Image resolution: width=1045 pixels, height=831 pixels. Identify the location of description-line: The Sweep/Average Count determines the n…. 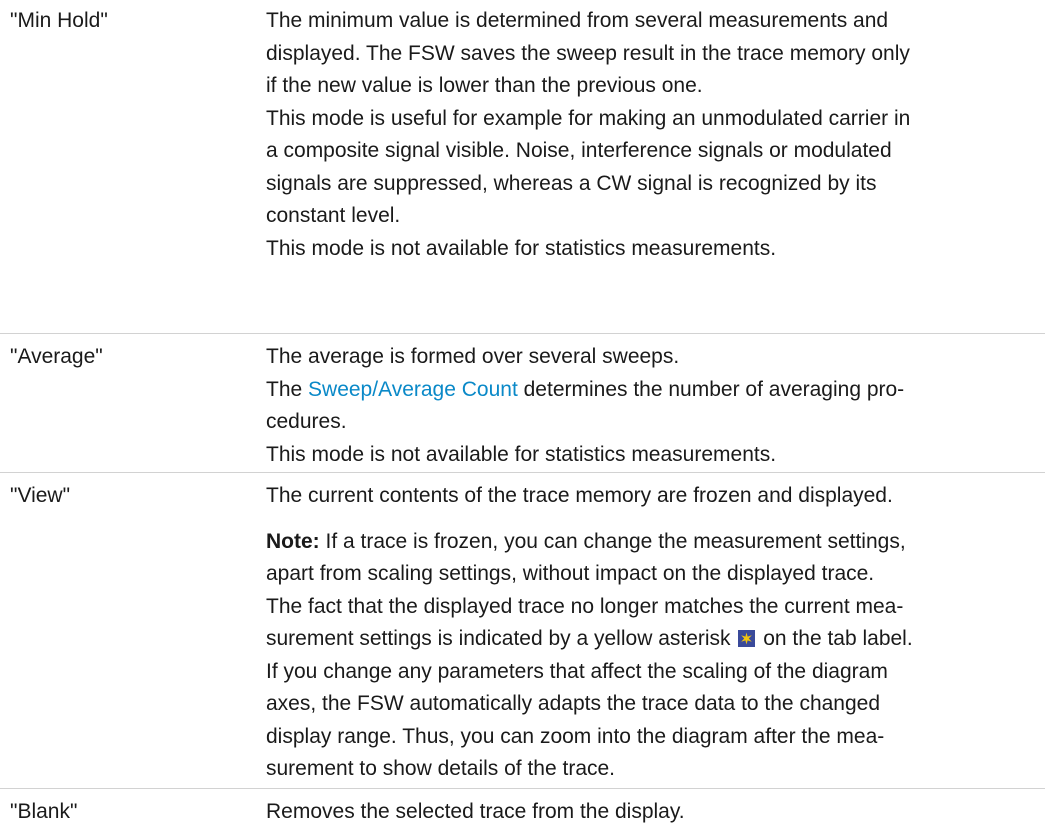
(651, 390).